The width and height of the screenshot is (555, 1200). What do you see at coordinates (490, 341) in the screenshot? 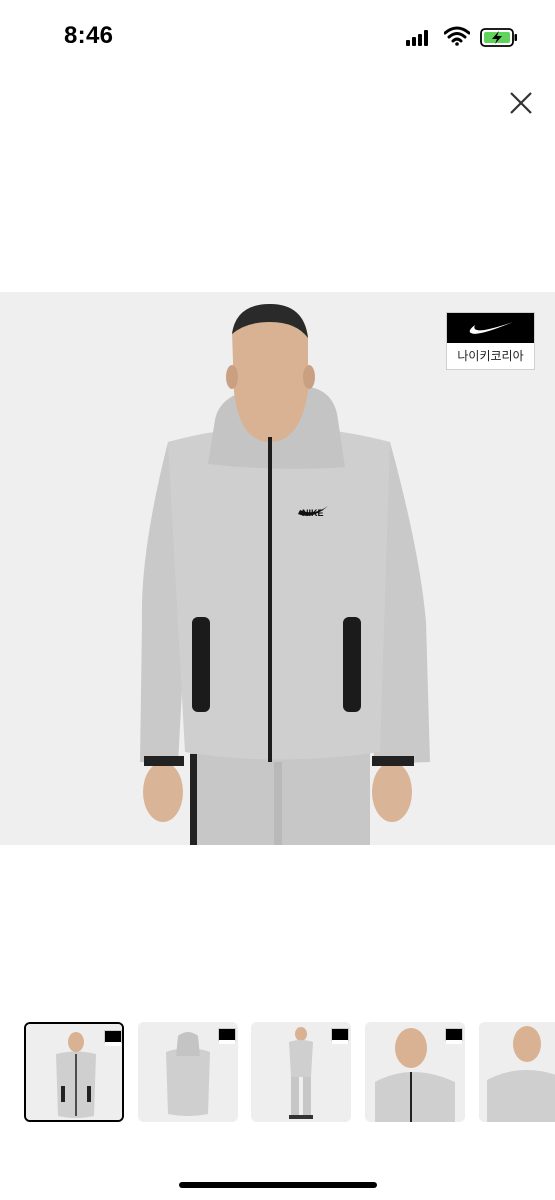
I see `nike-korea-badge: 나이키코리아` at bounding box center [490, 341].